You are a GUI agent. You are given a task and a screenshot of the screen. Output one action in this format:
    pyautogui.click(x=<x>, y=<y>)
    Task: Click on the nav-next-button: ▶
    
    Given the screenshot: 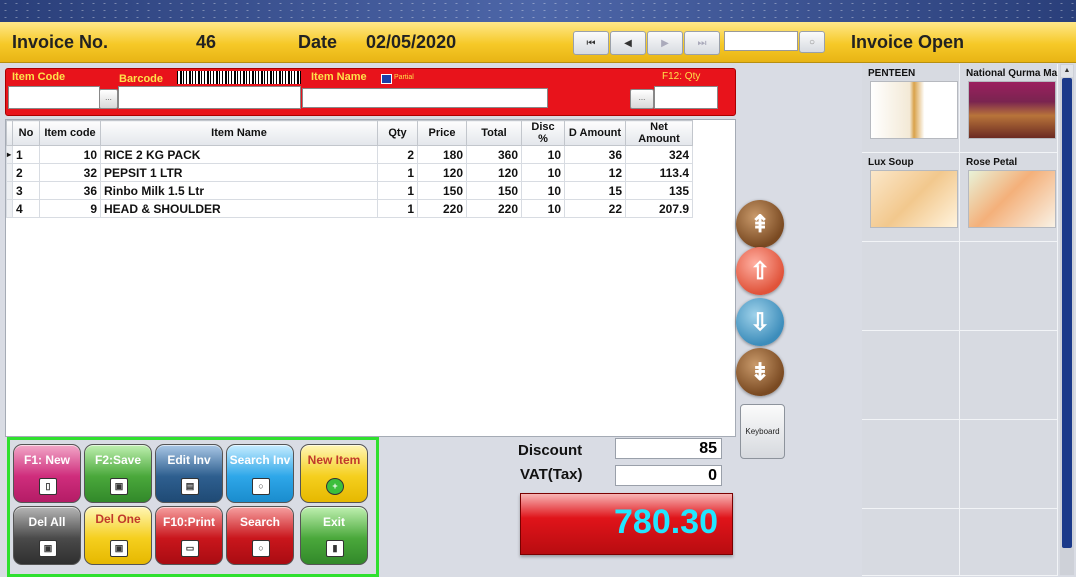 What is the action you would take?
    pyautogui.click(x=665, y=43)
    